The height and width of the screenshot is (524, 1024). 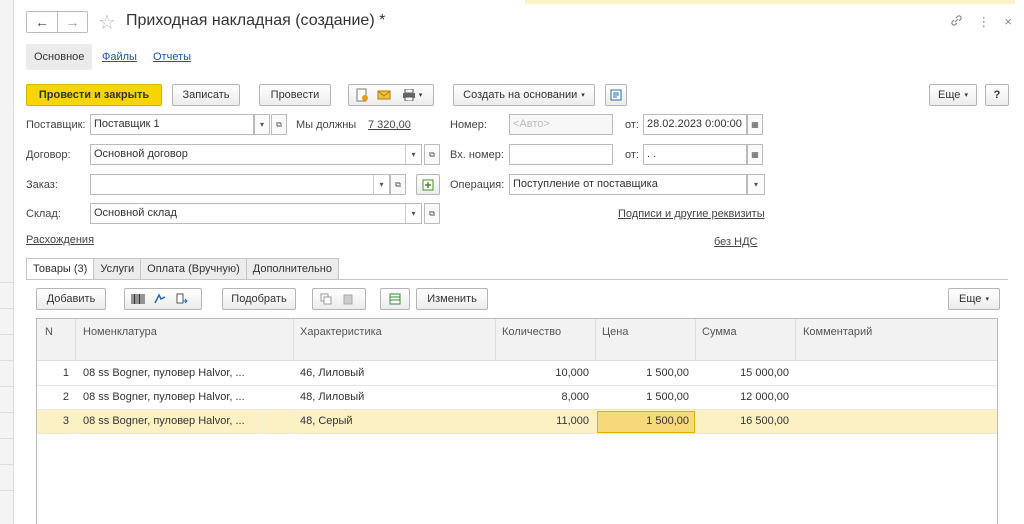 I want to click on link-icon, so click(x=956, y=22).